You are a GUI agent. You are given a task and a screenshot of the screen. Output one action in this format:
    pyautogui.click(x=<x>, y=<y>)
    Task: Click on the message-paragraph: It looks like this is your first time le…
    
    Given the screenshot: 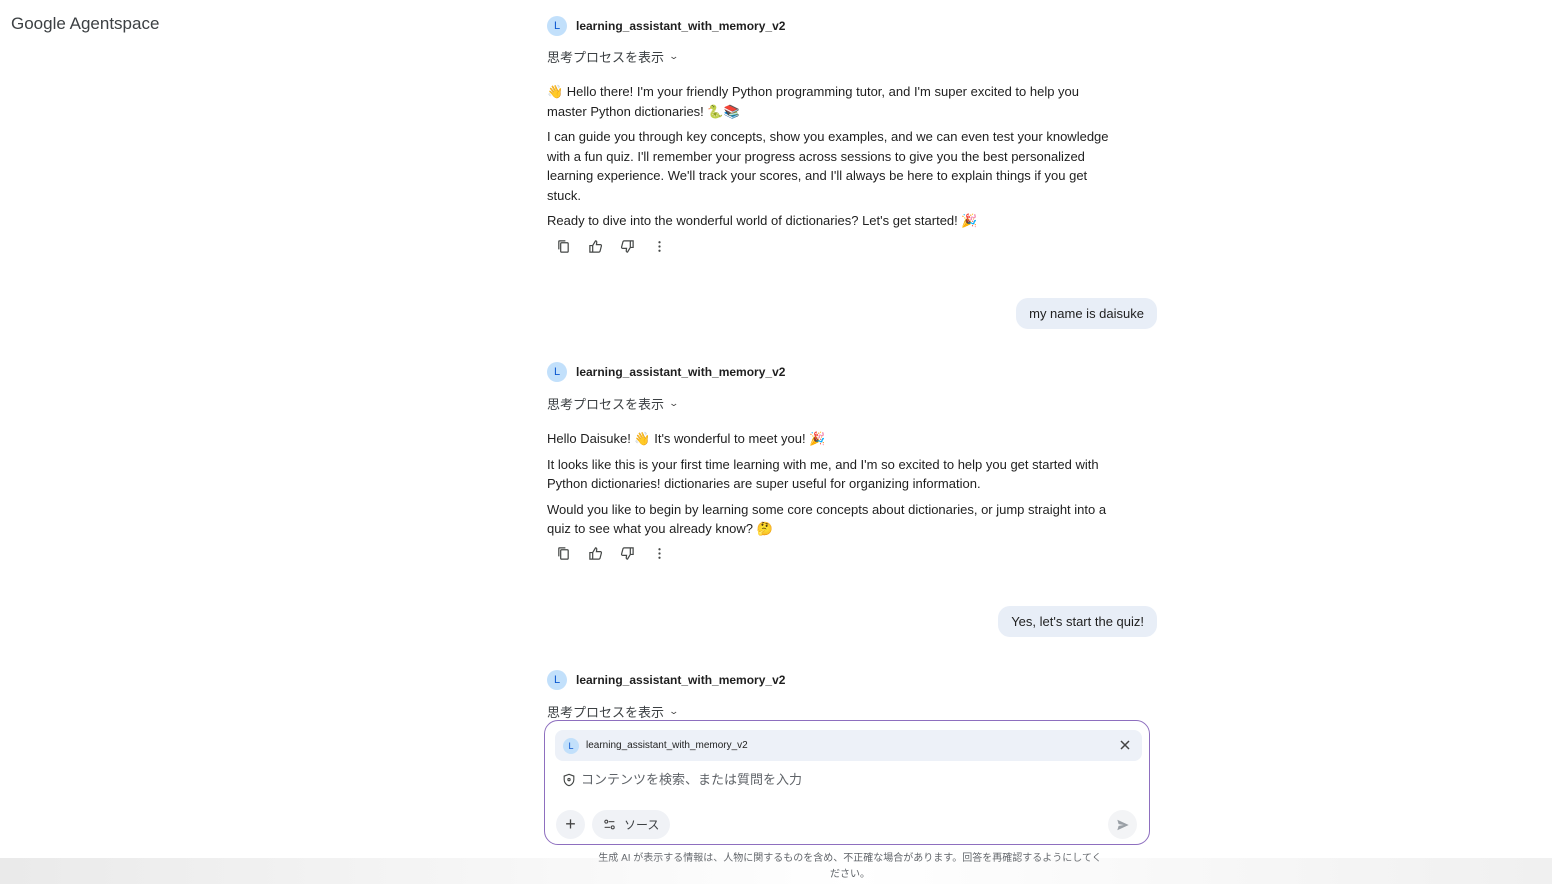 What is the action you would take?
    pyautogui.click(x=823, y=474)
    